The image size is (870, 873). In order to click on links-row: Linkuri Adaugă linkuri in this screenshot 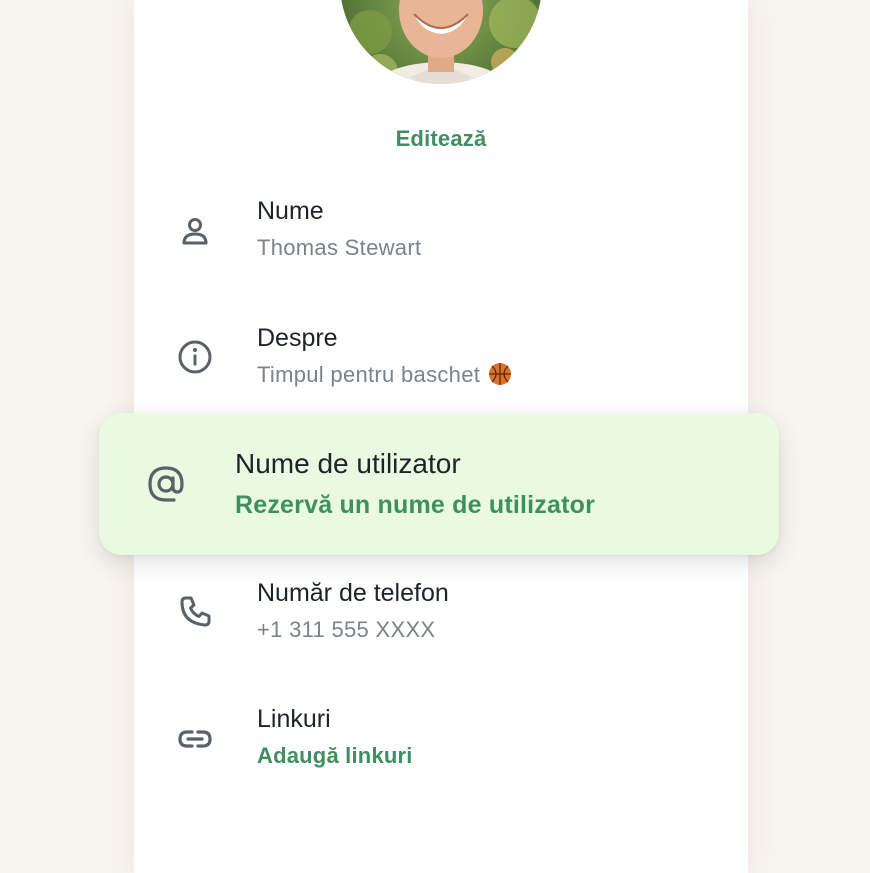, I will do `click(441, 760)`.